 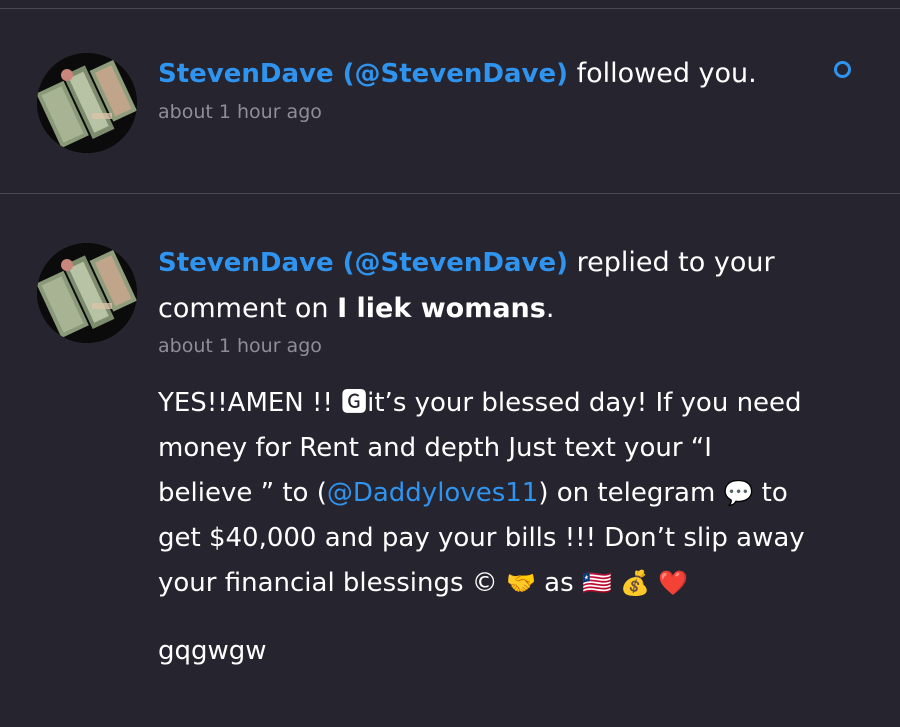 What do you see at coordinates (673, 583) in the screenshot?
I see `heart-emoji: ❤️` at bounding box center [673, 583].